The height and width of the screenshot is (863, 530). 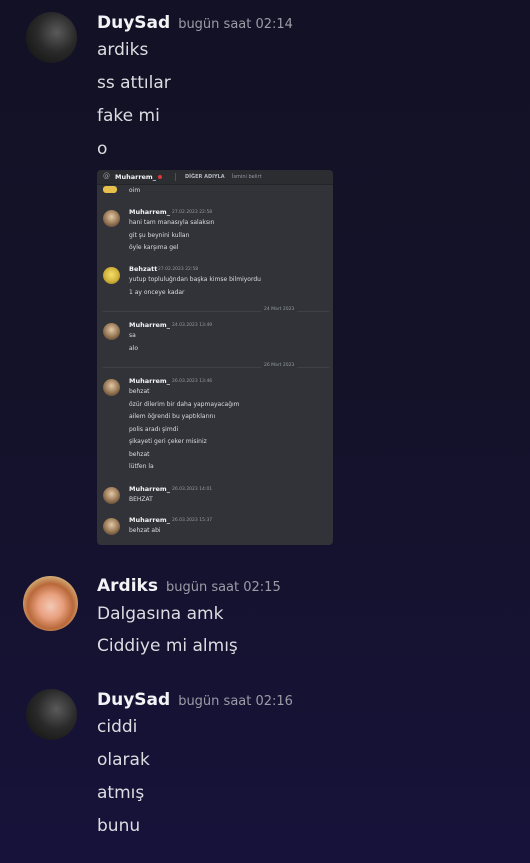 I want to click on at-icon: @, so click(x=106, y=176).